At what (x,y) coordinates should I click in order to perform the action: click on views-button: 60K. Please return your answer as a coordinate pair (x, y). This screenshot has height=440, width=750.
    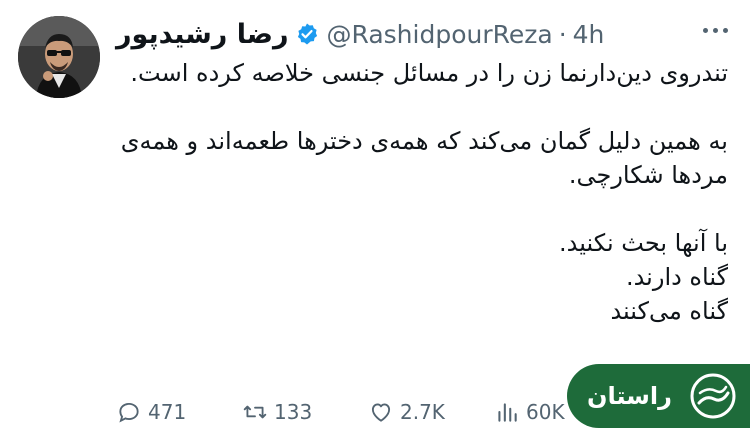
    Looking at the image, I should click on (529, 412).